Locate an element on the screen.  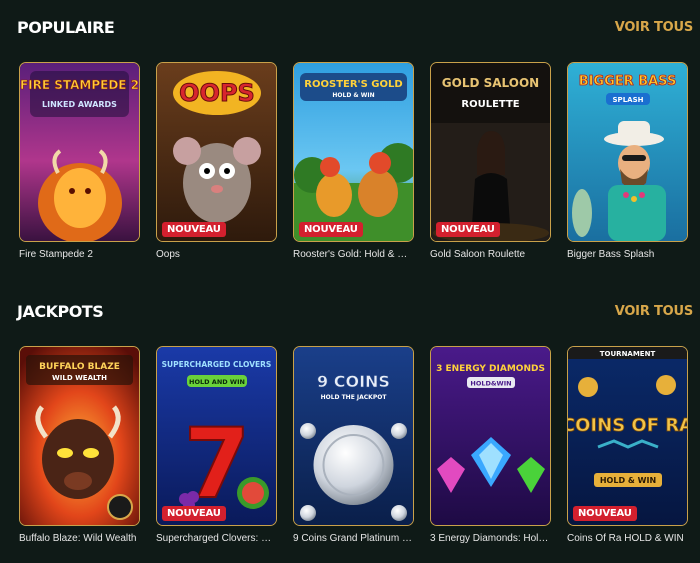
game-name: Rooster's Gold: Hold & Win is located at coordinates (353, 254).